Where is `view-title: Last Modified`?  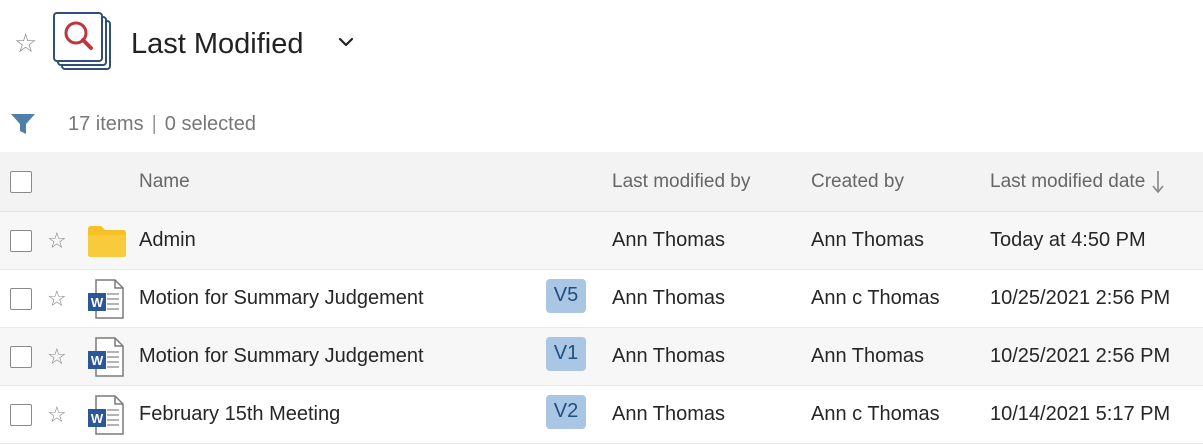 view-title: Last Modified is located at coordinates (217, 44).